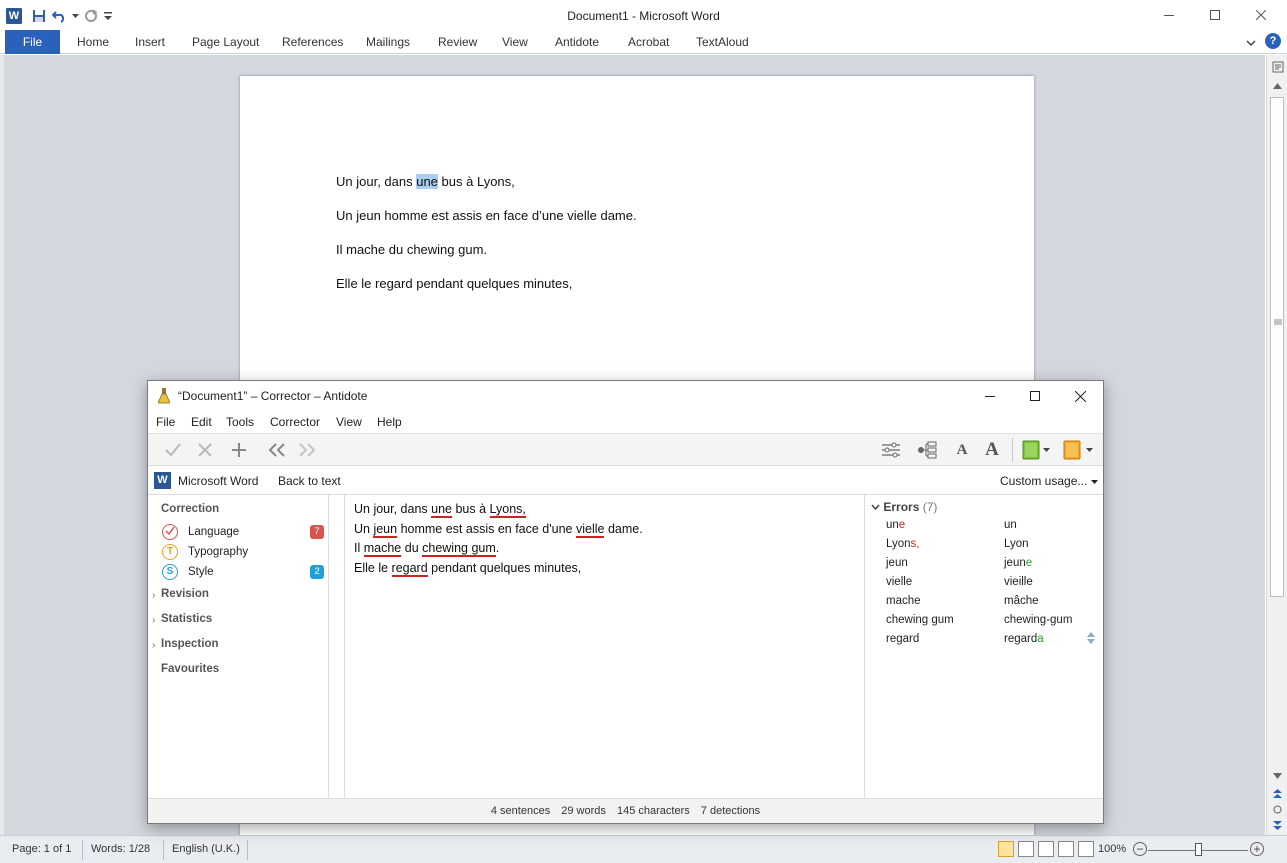 The height and width of the screenshot is (863, 1287). I want to click on guides-book-icon, so click(1079, 450).